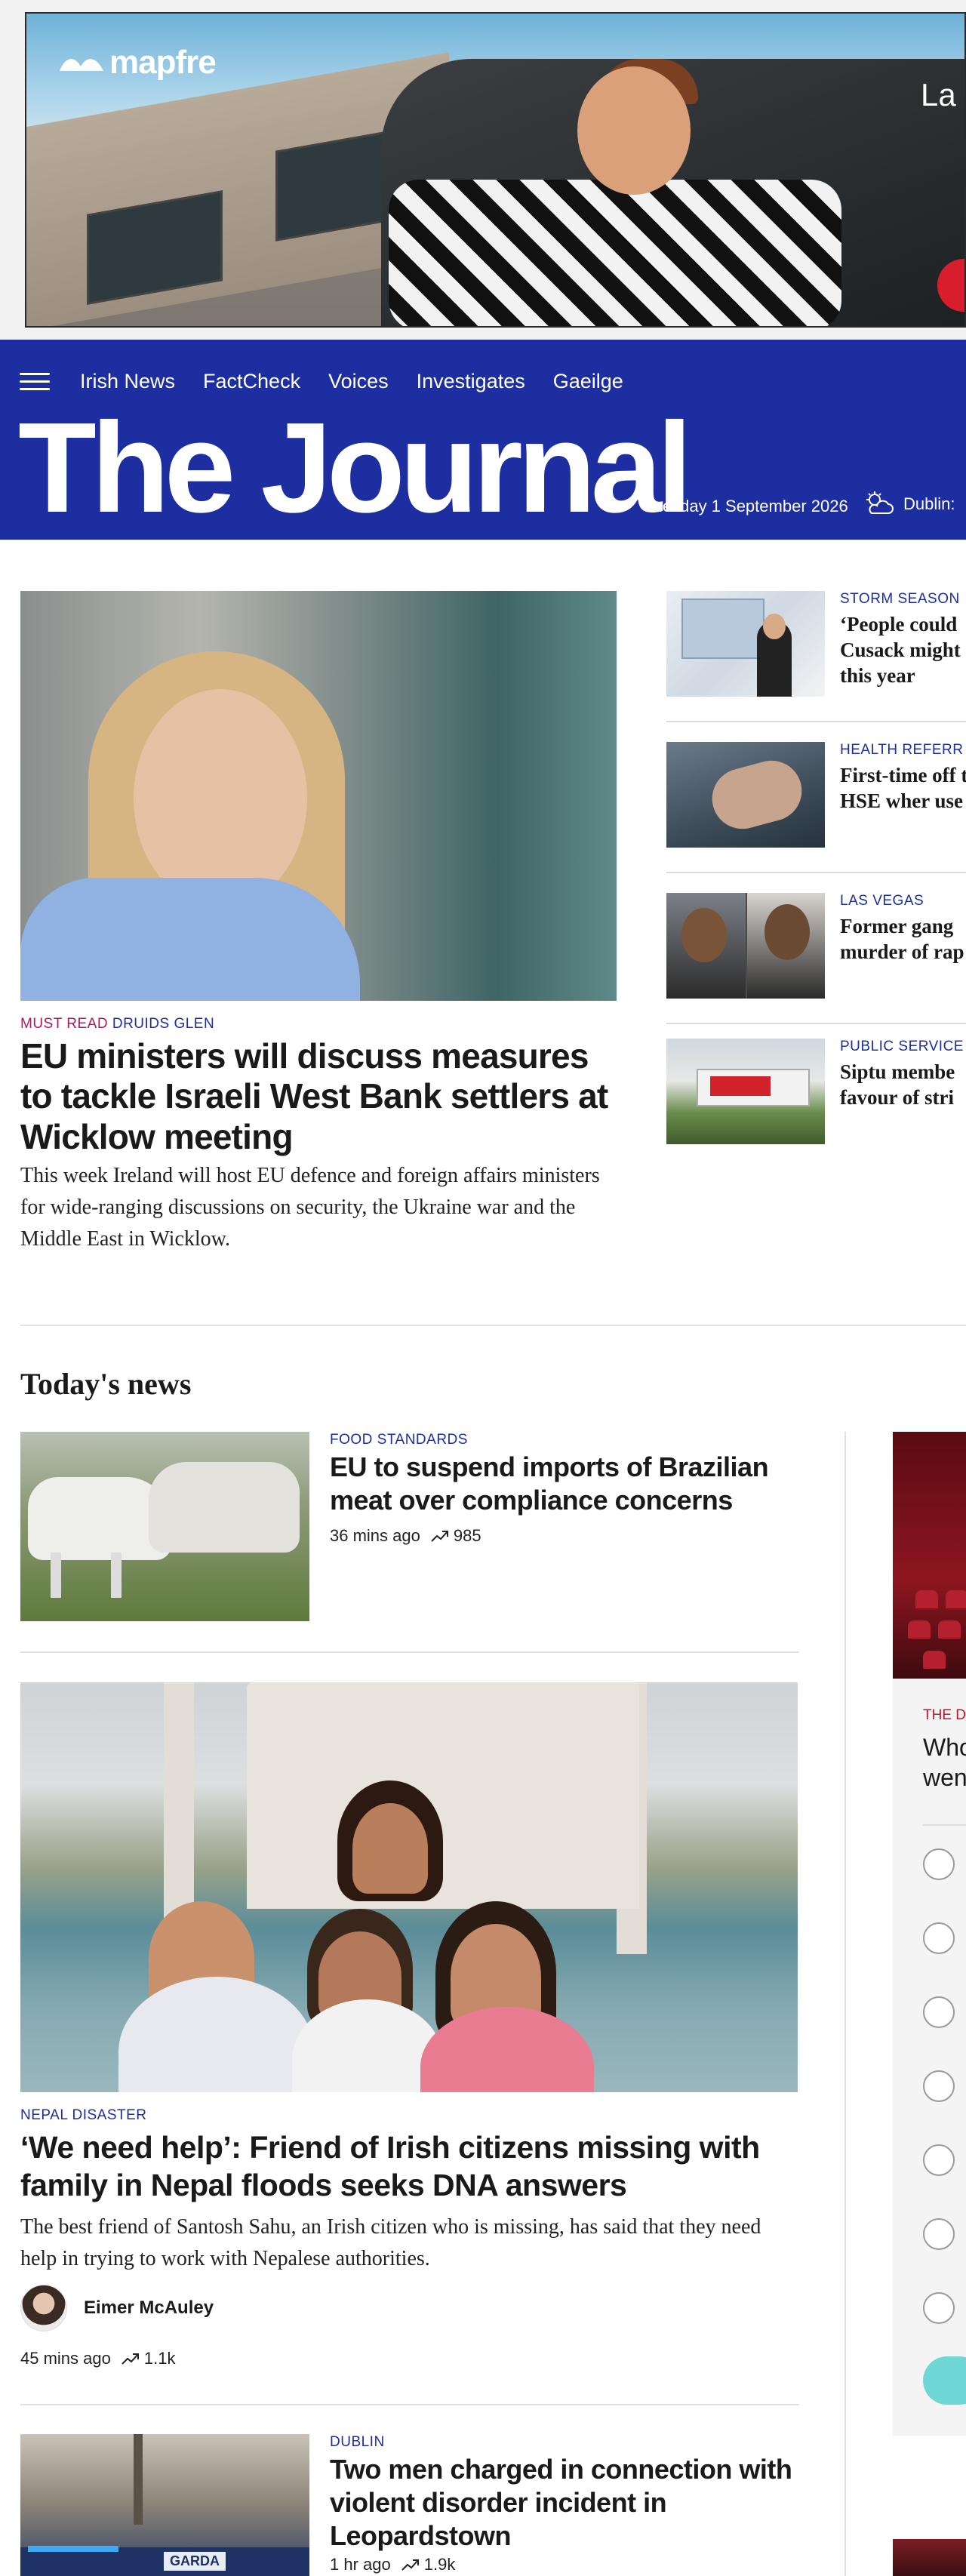 The width and height of the screenshot is (966, 2576). Describe the element at coordinates (357, 2442) in the screenshot. I see `story-category: DUBLIN` at that location.